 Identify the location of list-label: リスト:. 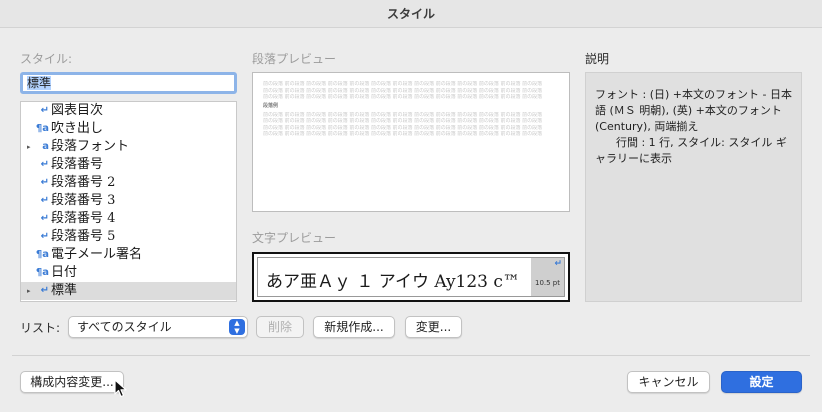
(40, 328).